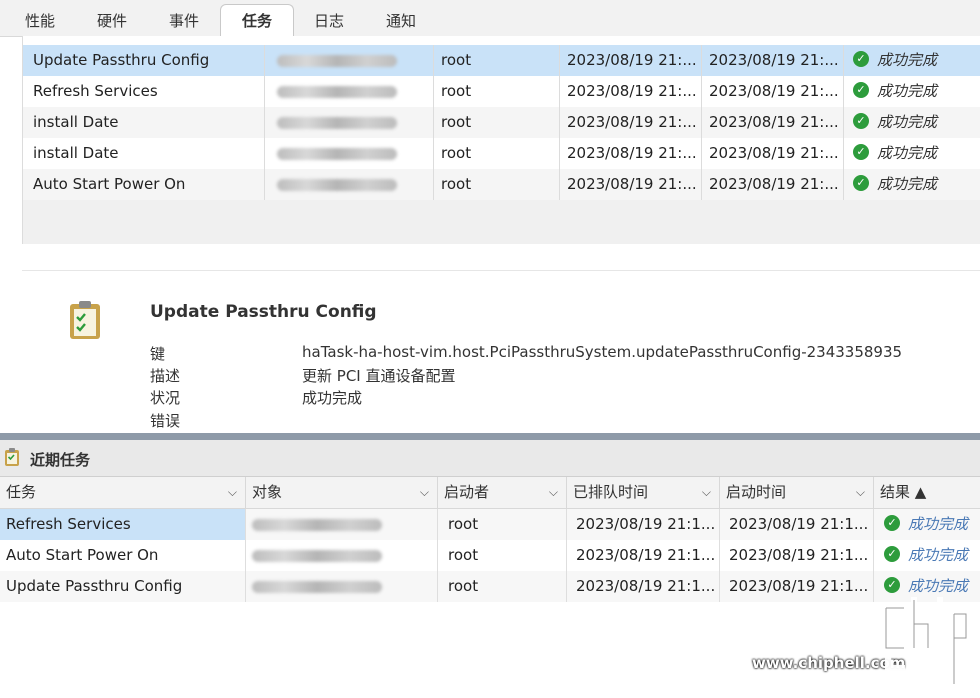  Describe the element at coordinates (60, 460) in the screenshot. I see `recent-tasks-title: 近期任务` at that location.